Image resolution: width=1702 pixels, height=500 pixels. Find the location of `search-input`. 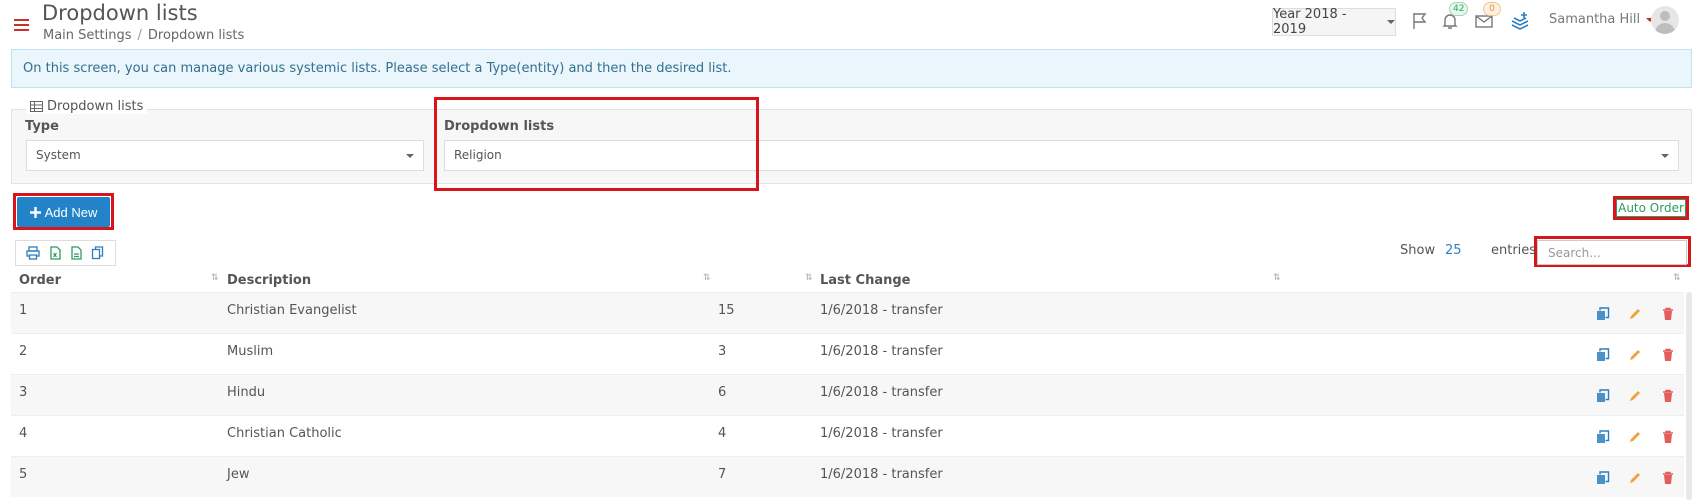

search-input is located at coordinates (1612, 252).